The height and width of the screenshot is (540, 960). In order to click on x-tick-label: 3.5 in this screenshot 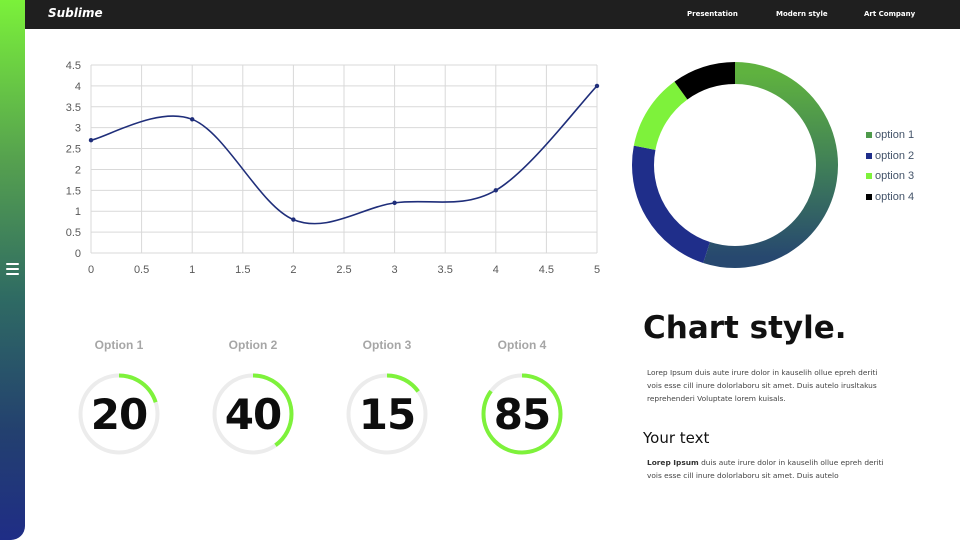, I will do `click(445, 270)`.